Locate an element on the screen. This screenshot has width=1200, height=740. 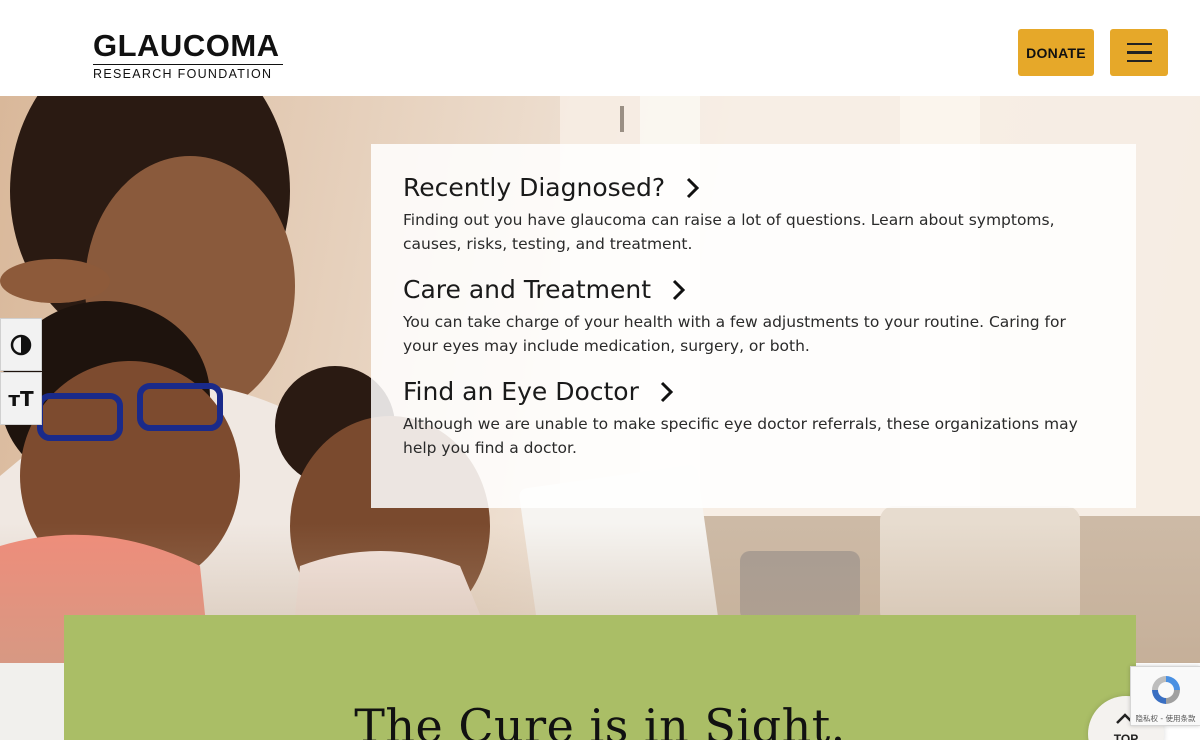
care-and-treatment-link: Care and Treatment is located at coordinates (753, 290).